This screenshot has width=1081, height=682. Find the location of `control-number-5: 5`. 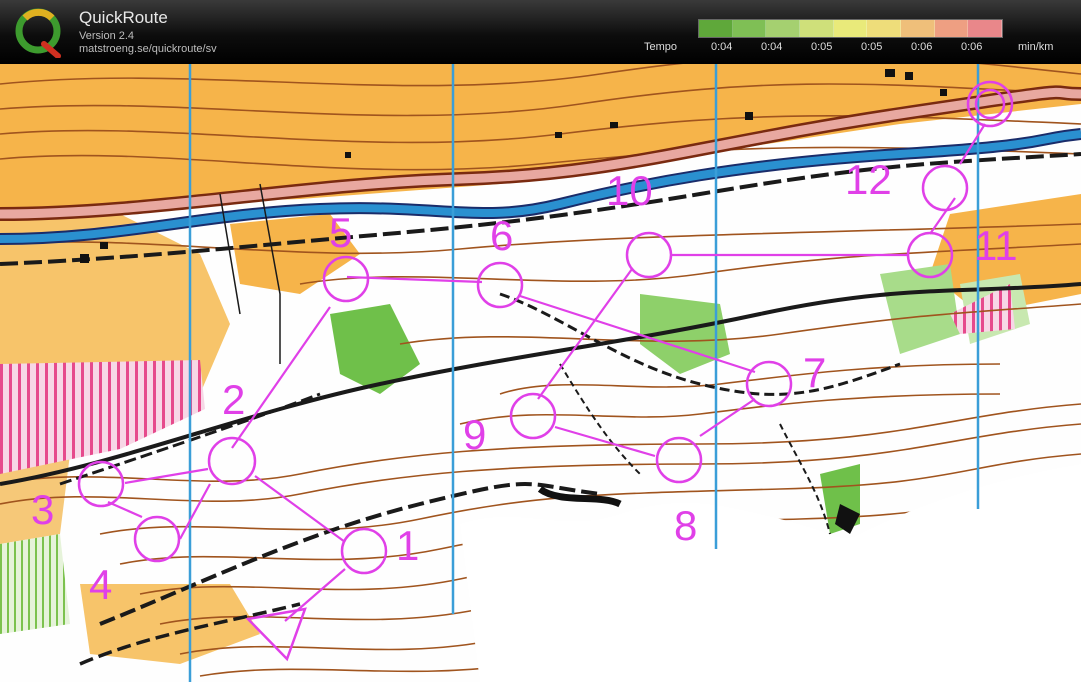

control-number-5: 5 is located at coordinates (340, 232).